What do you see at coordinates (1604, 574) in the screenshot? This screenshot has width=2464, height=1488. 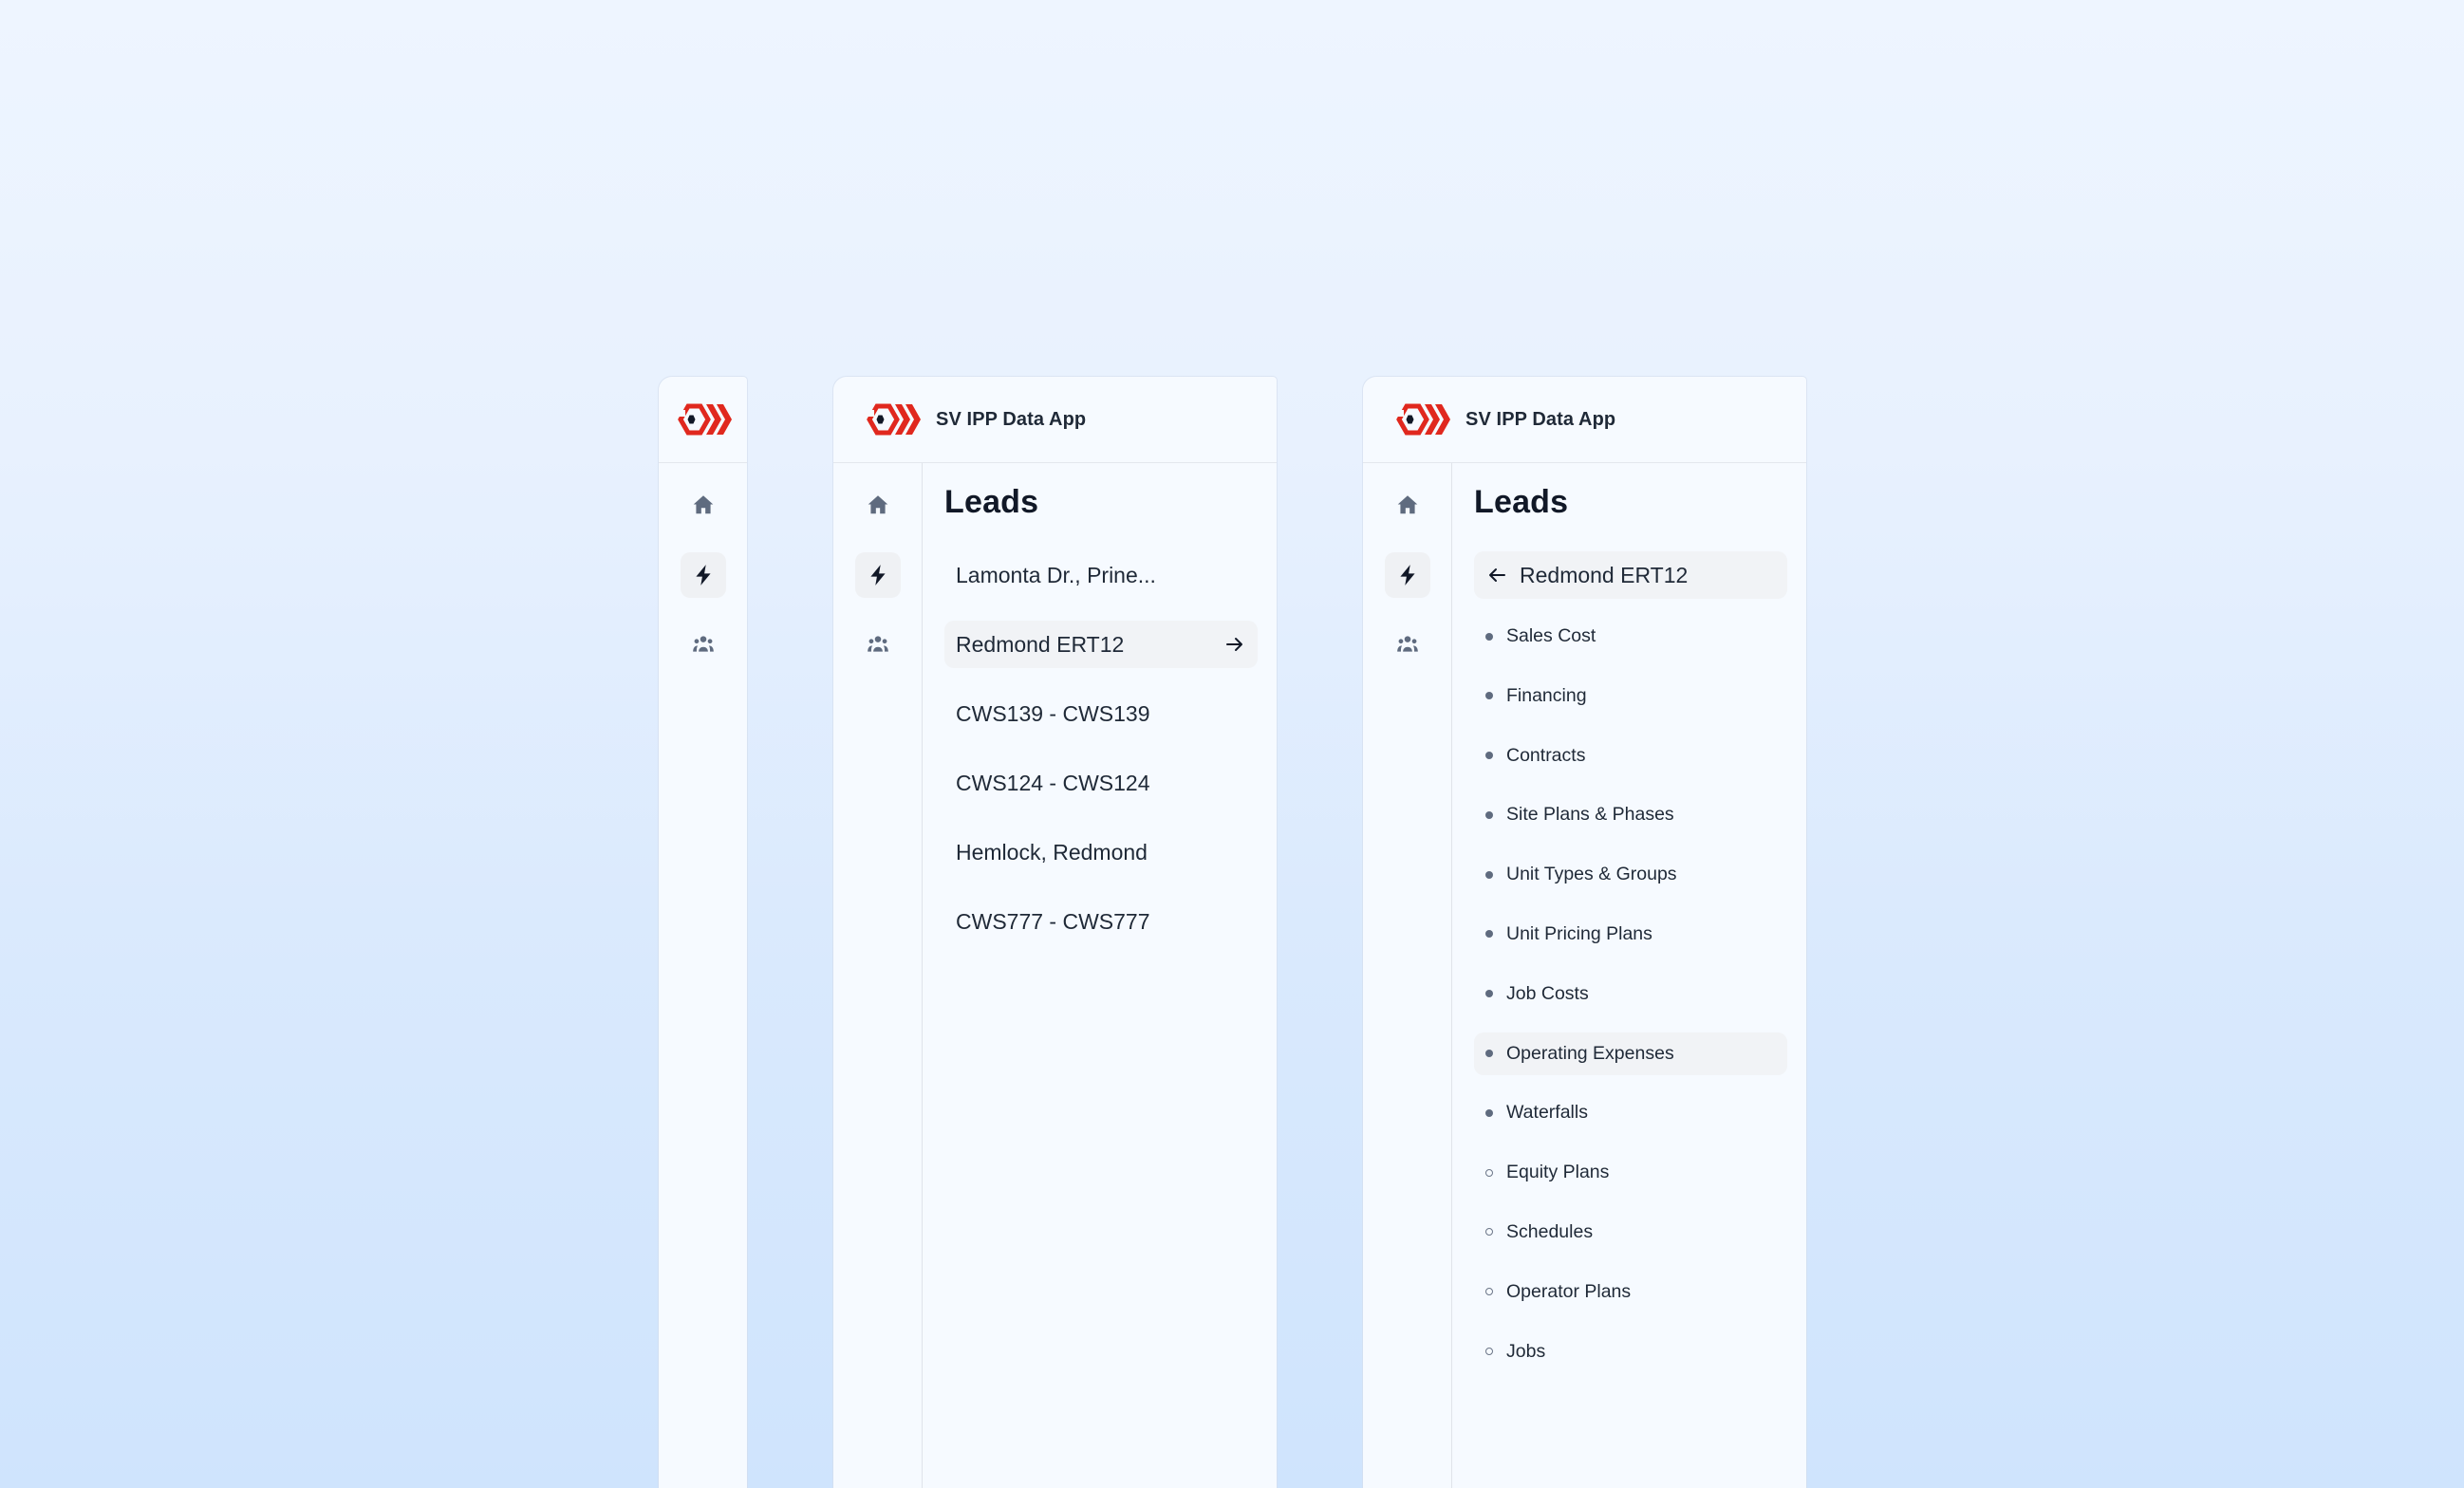 I see `back-button-label: Redmond ERT12` at bounding box center [1604, 574].